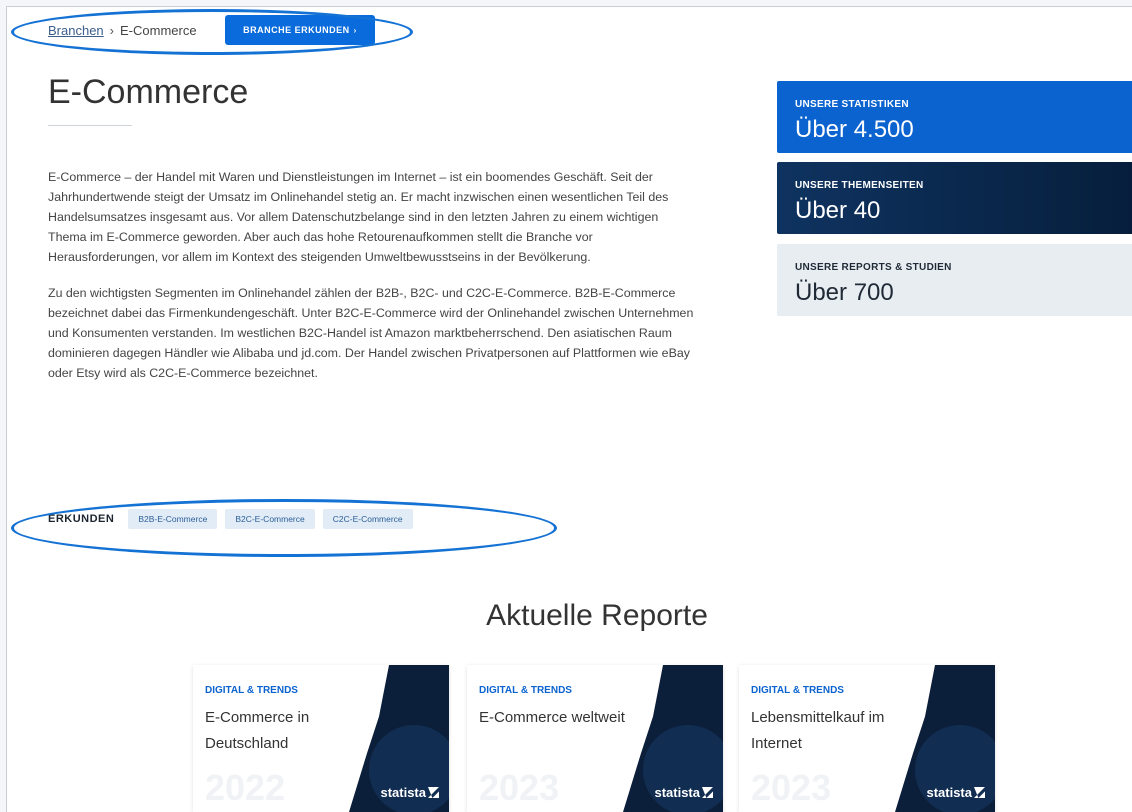 The width and height of the screenshot is (1132, 812). I want to click on branche-erkunden-label: BRANCHE ERKUNDEN, so click(296, 30).